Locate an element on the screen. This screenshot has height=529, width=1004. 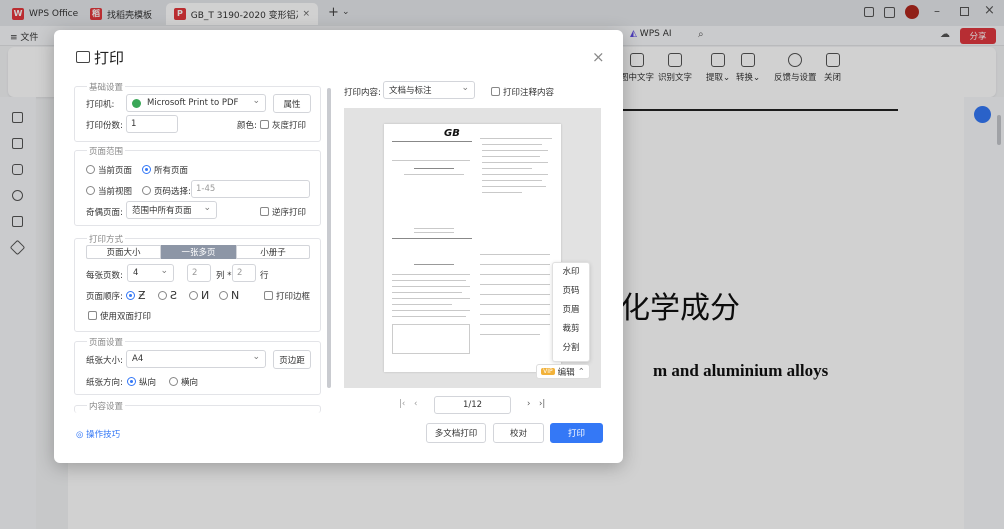
prev-page-icon: ‹ is located at coordinates (415, 404).